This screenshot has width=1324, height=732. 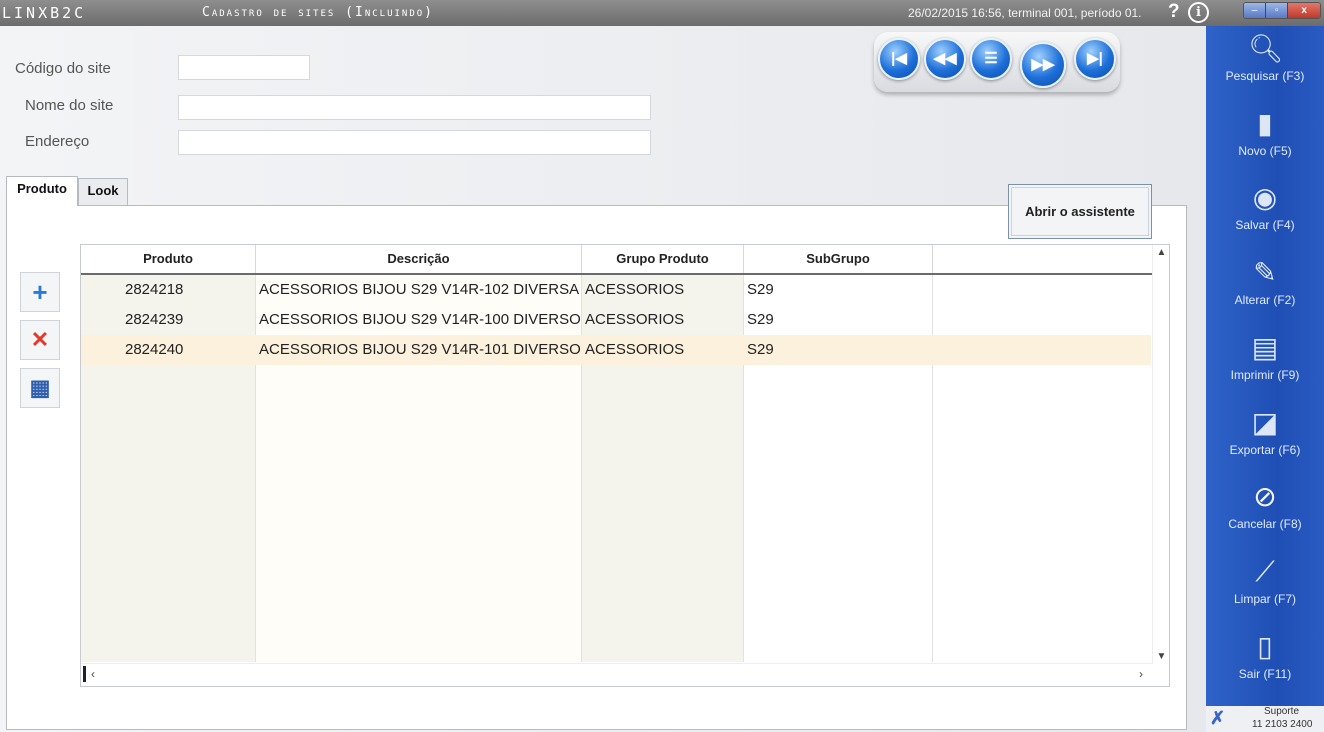 I want to click on export-button: ◪ Exportar (F6), so click(x=1265, y=436).